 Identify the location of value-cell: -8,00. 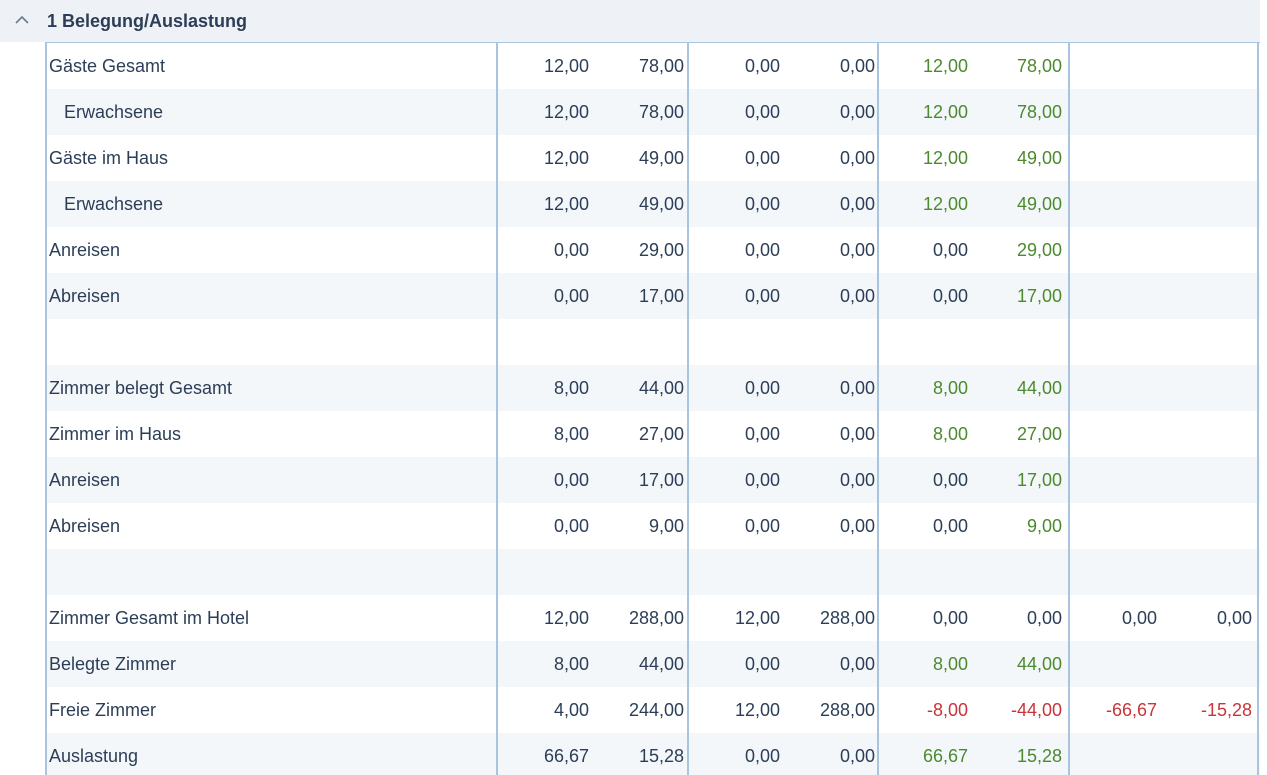
(947, 710).